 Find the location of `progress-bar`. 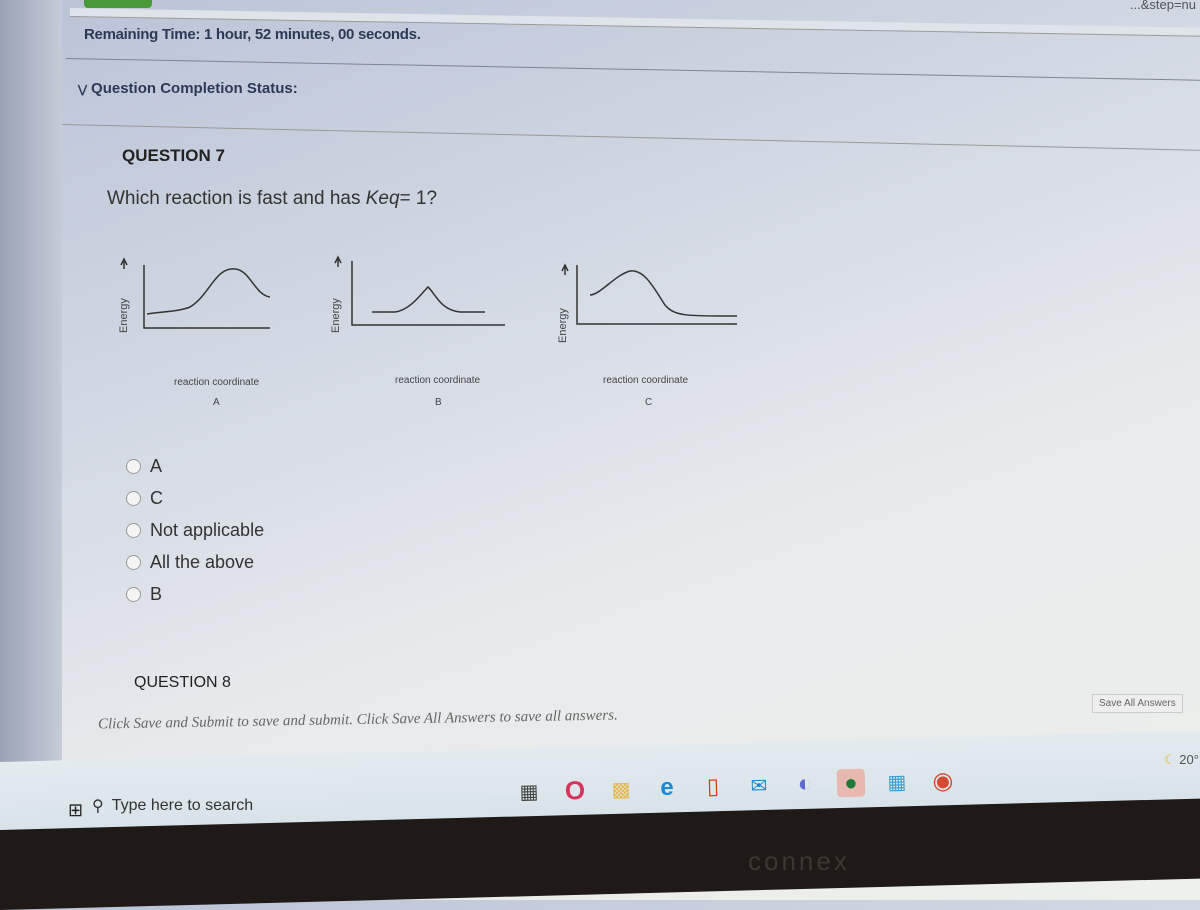

progress-bar is located at coordinates (118, 4).